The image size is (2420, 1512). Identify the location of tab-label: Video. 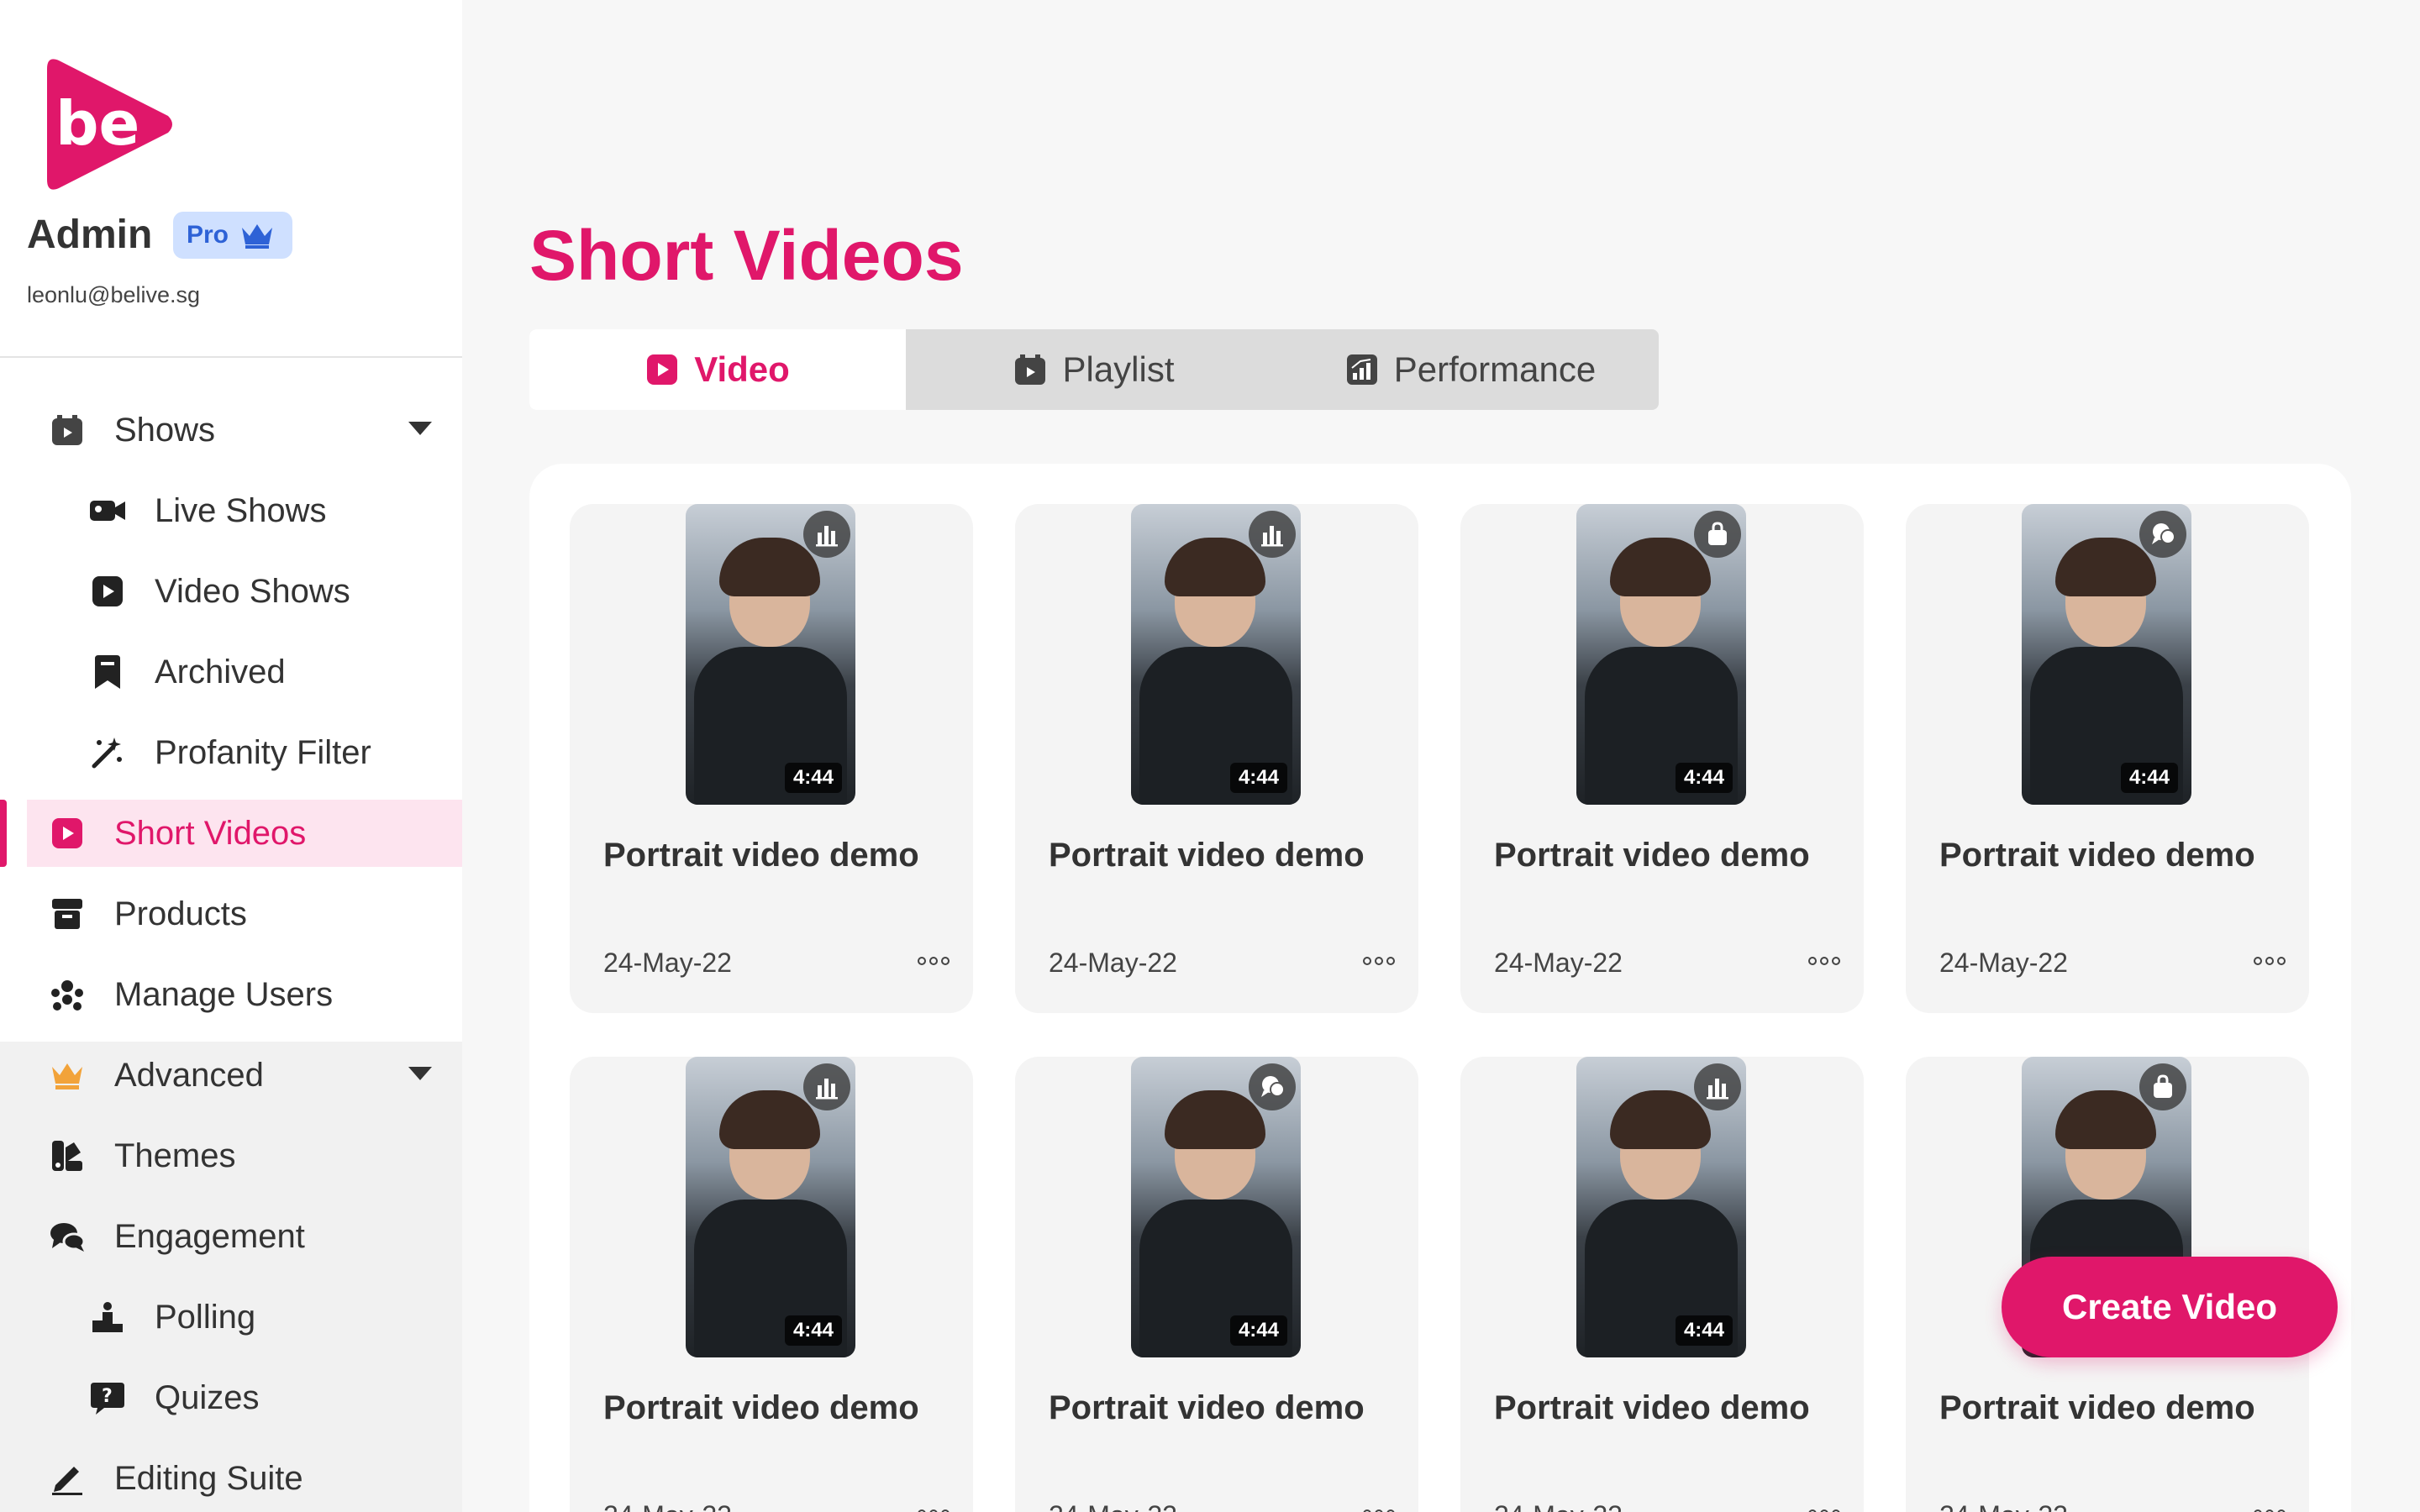
(742, 369).